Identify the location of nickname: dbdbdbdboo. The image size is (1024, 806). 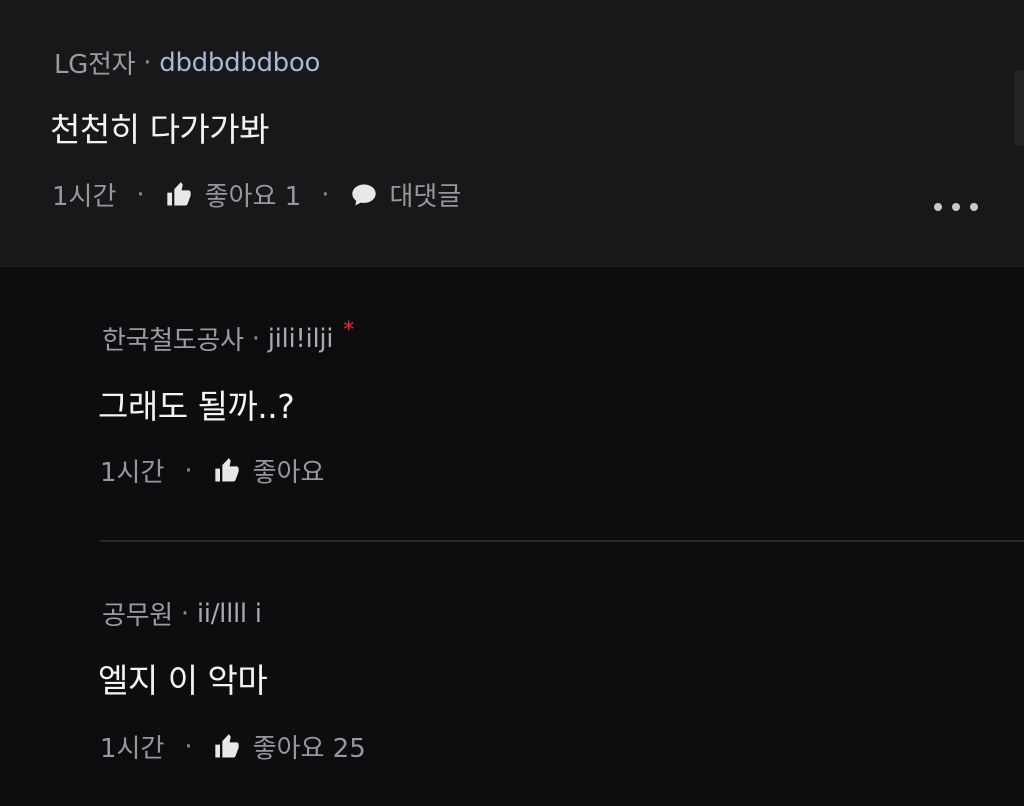
(239, 63).